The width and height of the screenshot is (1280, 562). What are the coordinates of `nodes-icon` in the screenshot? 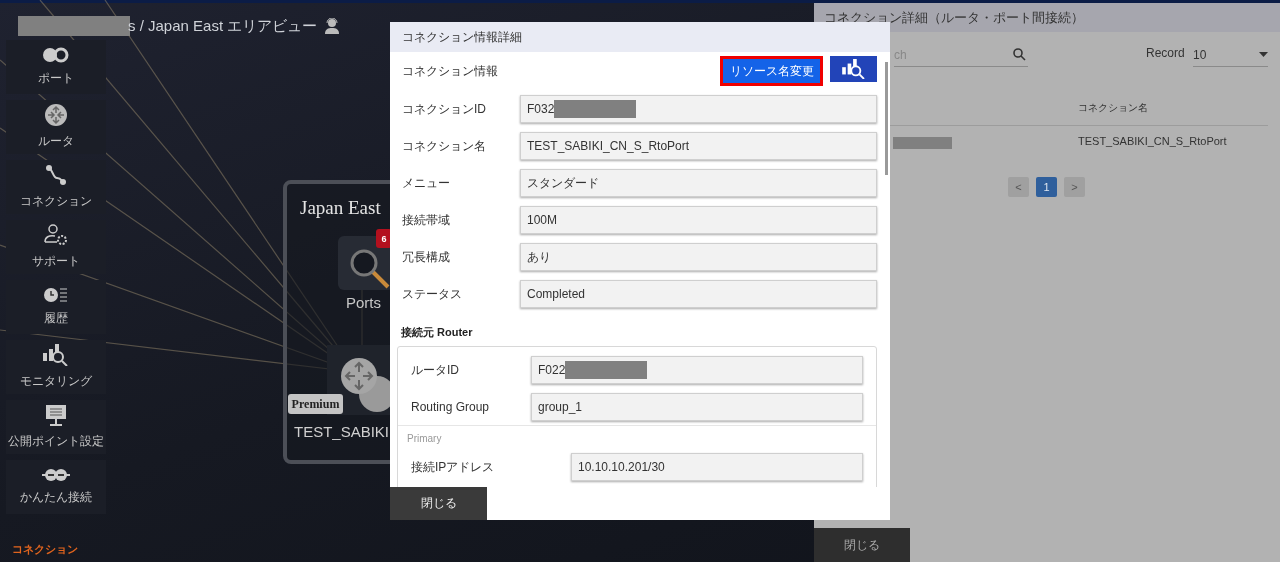 It's located at (56, 175).